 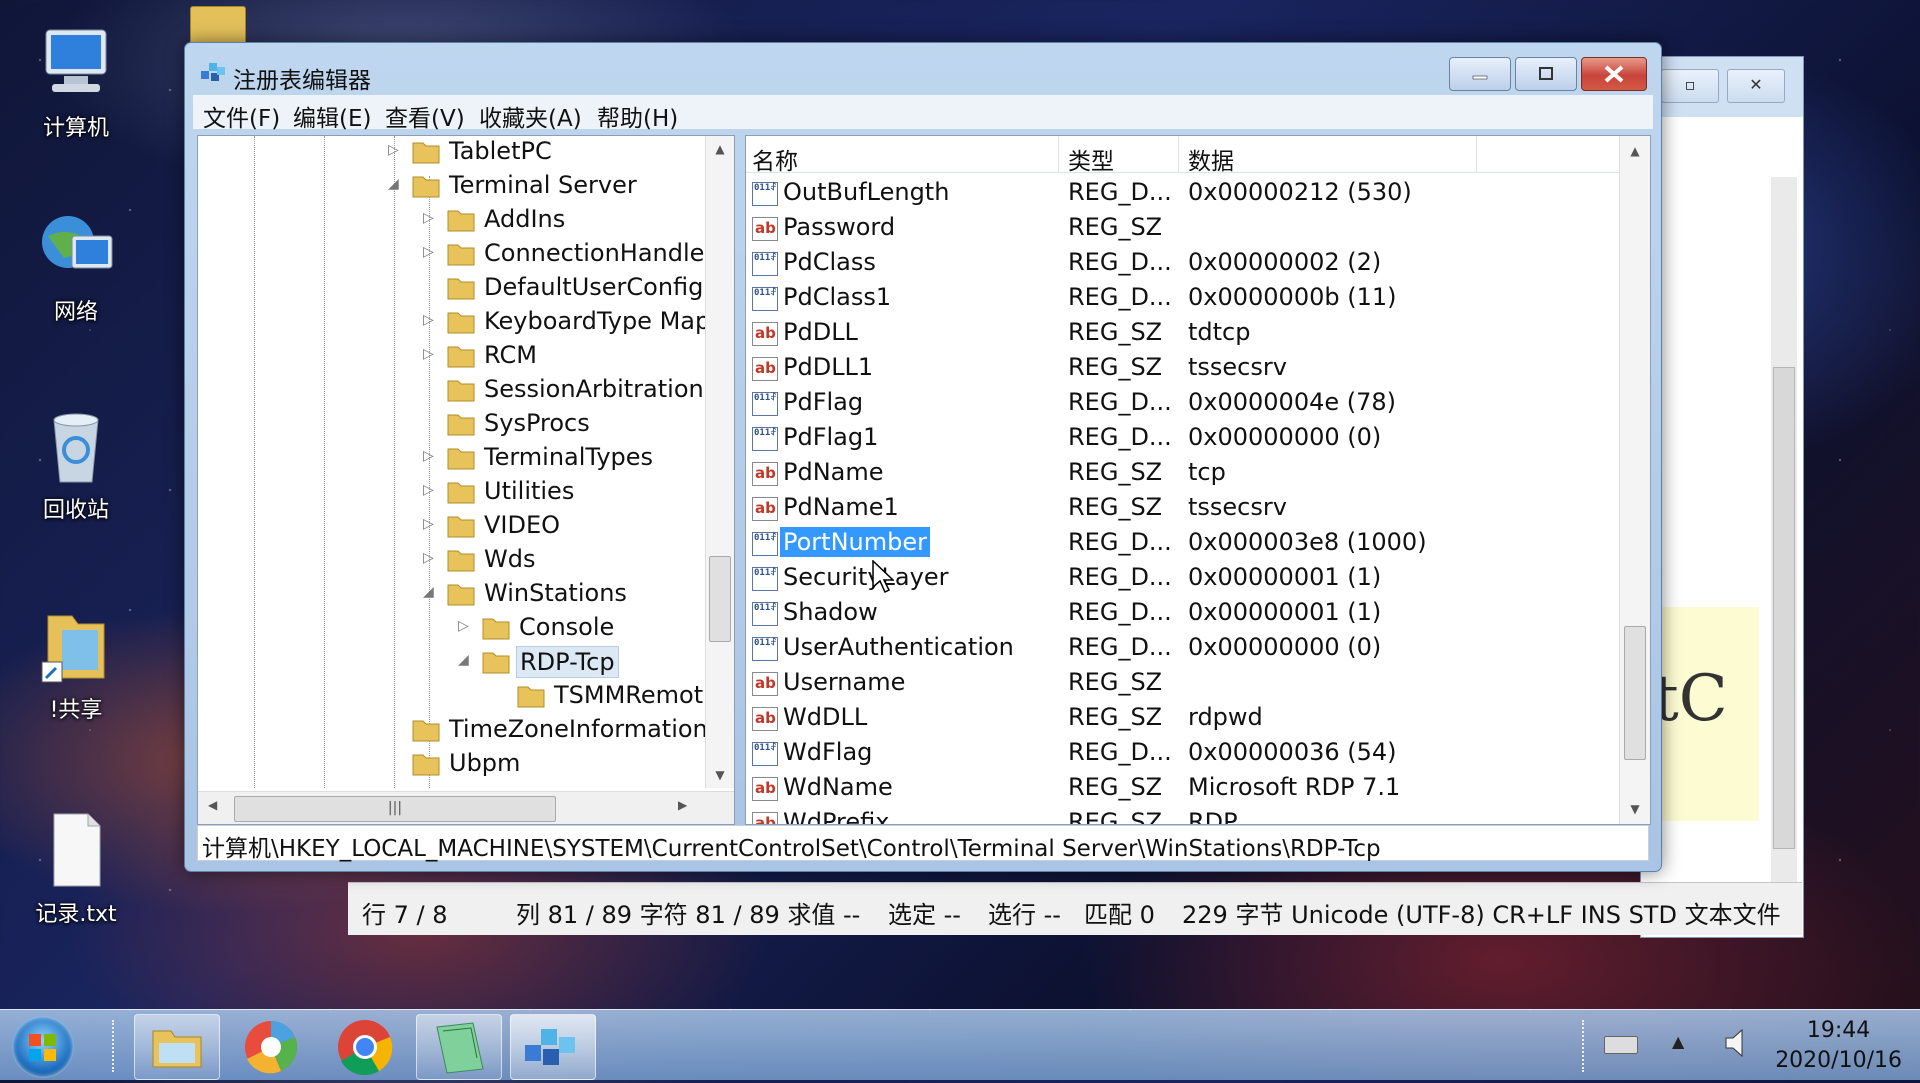 I want to click on menu-file: 文件(F), so click(x=241, y=116).